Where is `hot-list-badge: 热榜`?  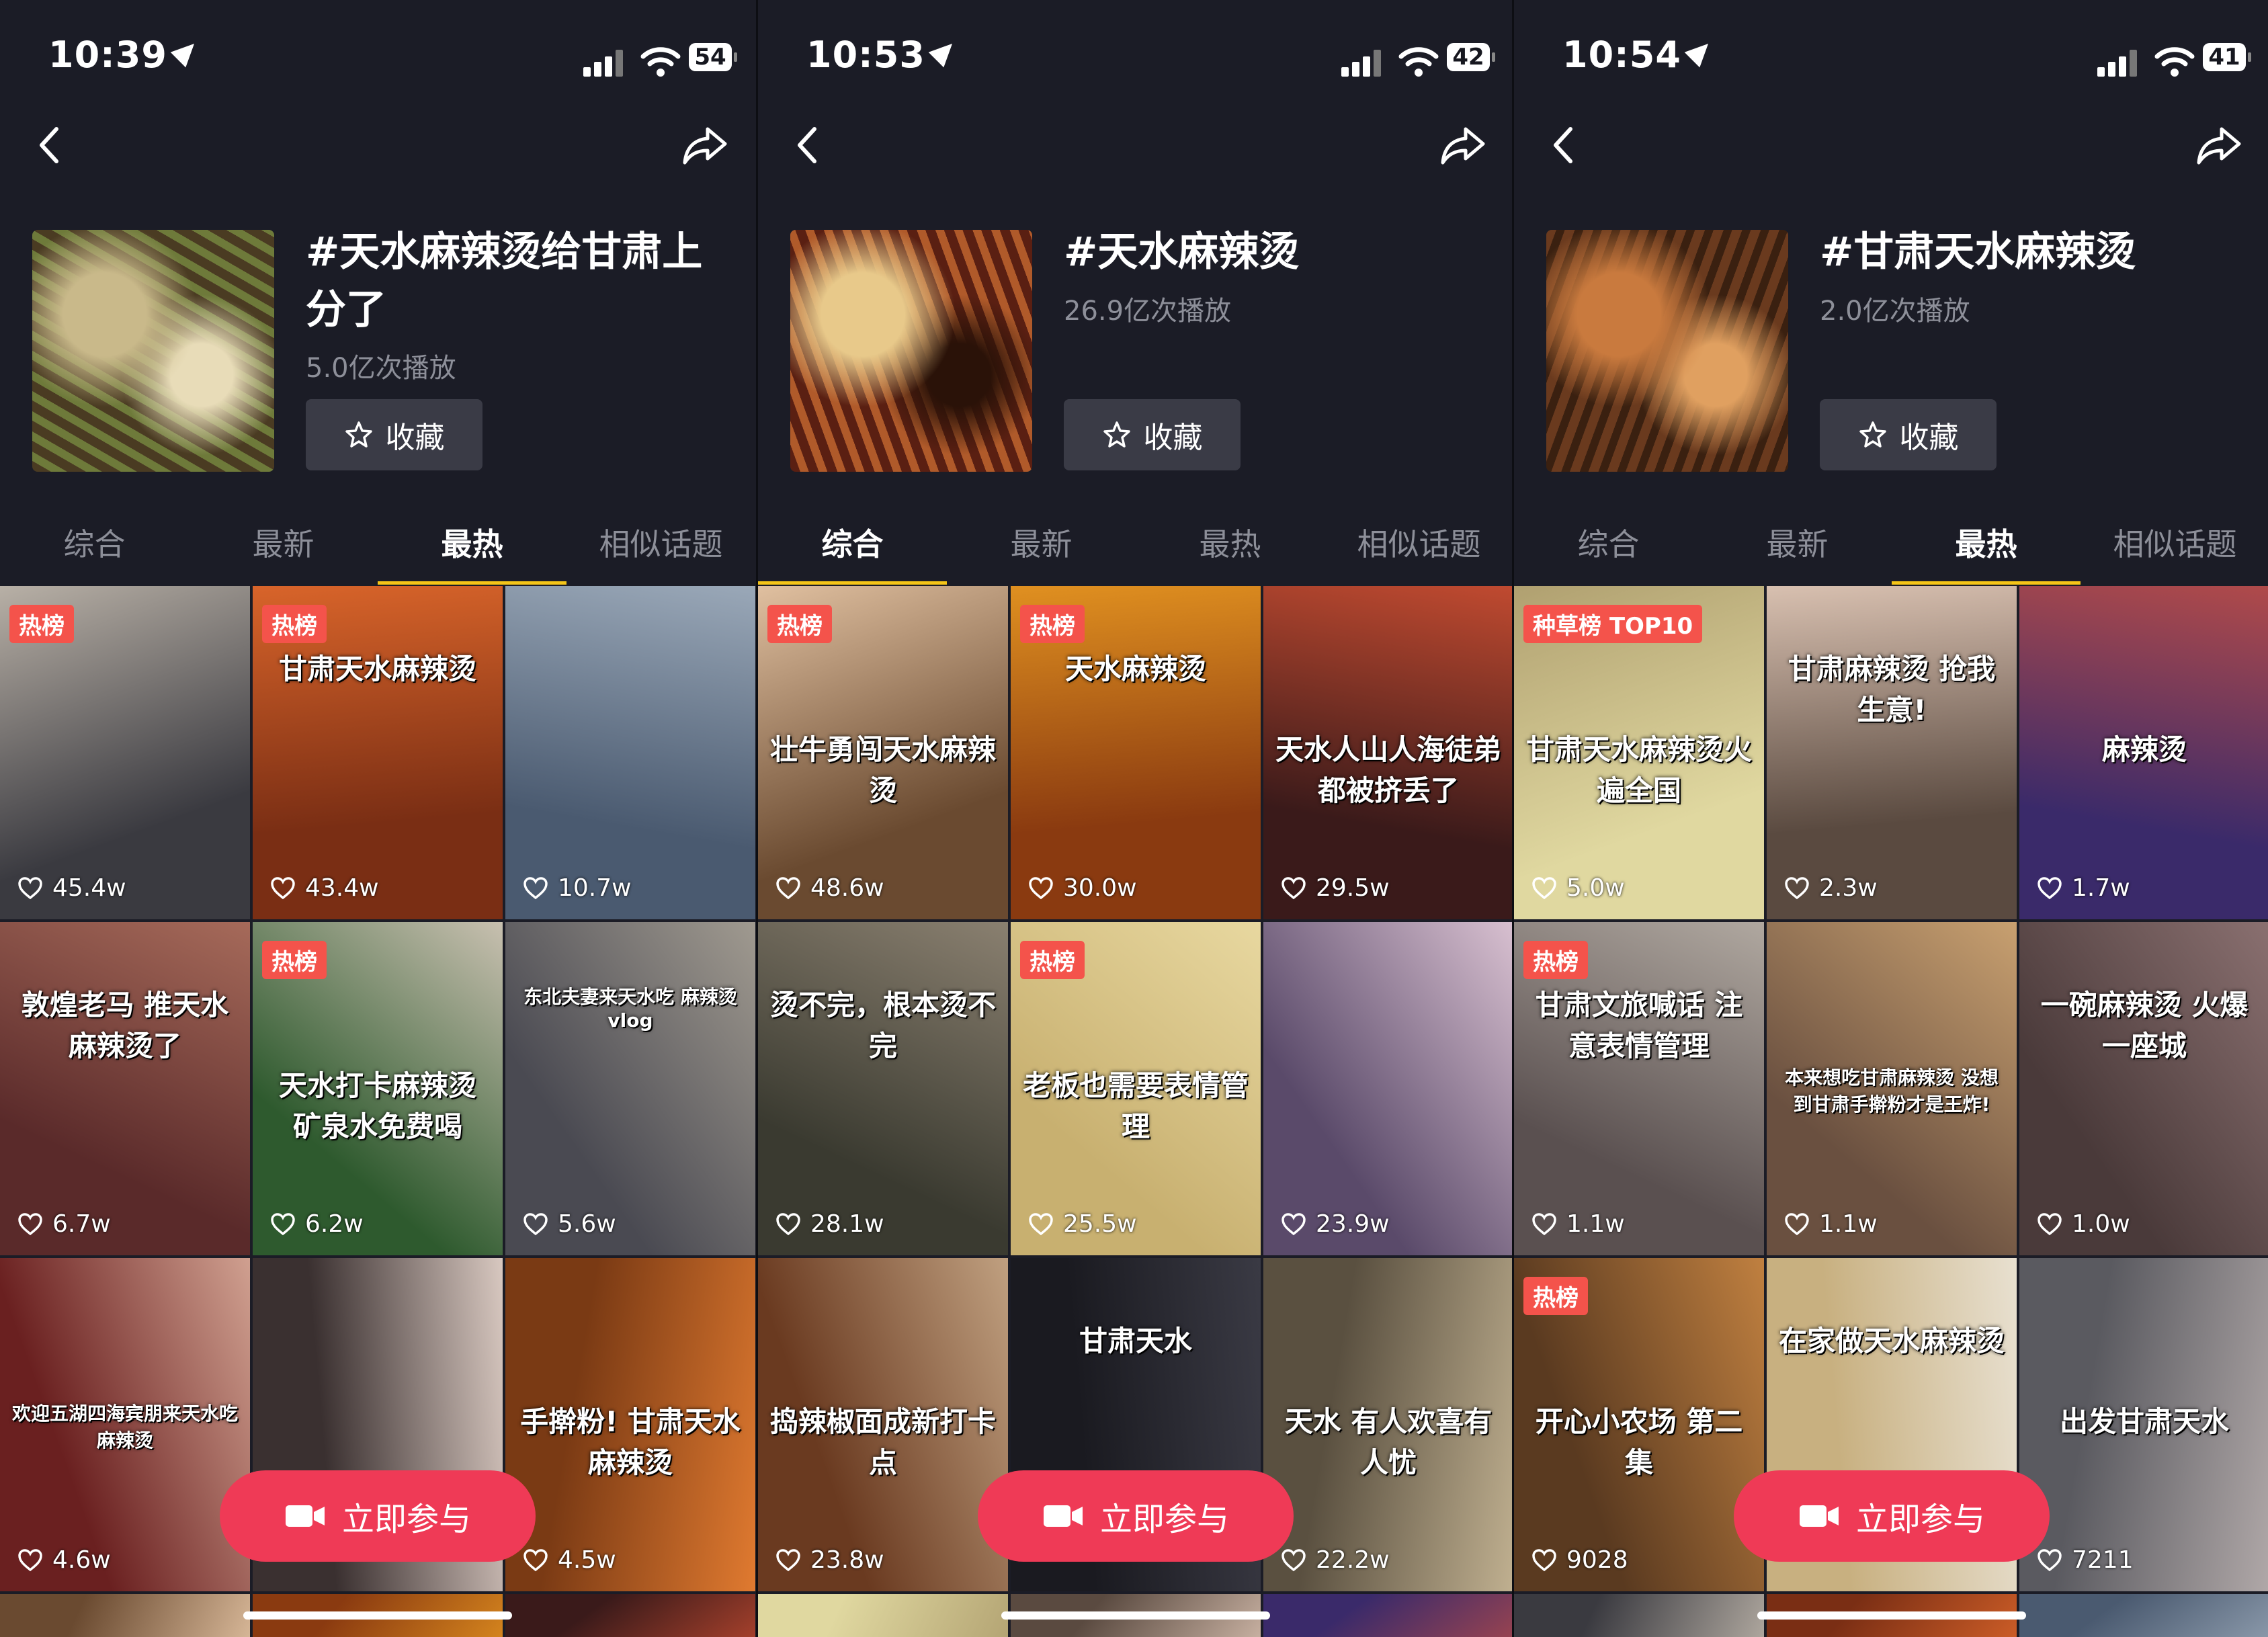
hot-list-badge: 热榜 is located at coordinates (1556, 1296).